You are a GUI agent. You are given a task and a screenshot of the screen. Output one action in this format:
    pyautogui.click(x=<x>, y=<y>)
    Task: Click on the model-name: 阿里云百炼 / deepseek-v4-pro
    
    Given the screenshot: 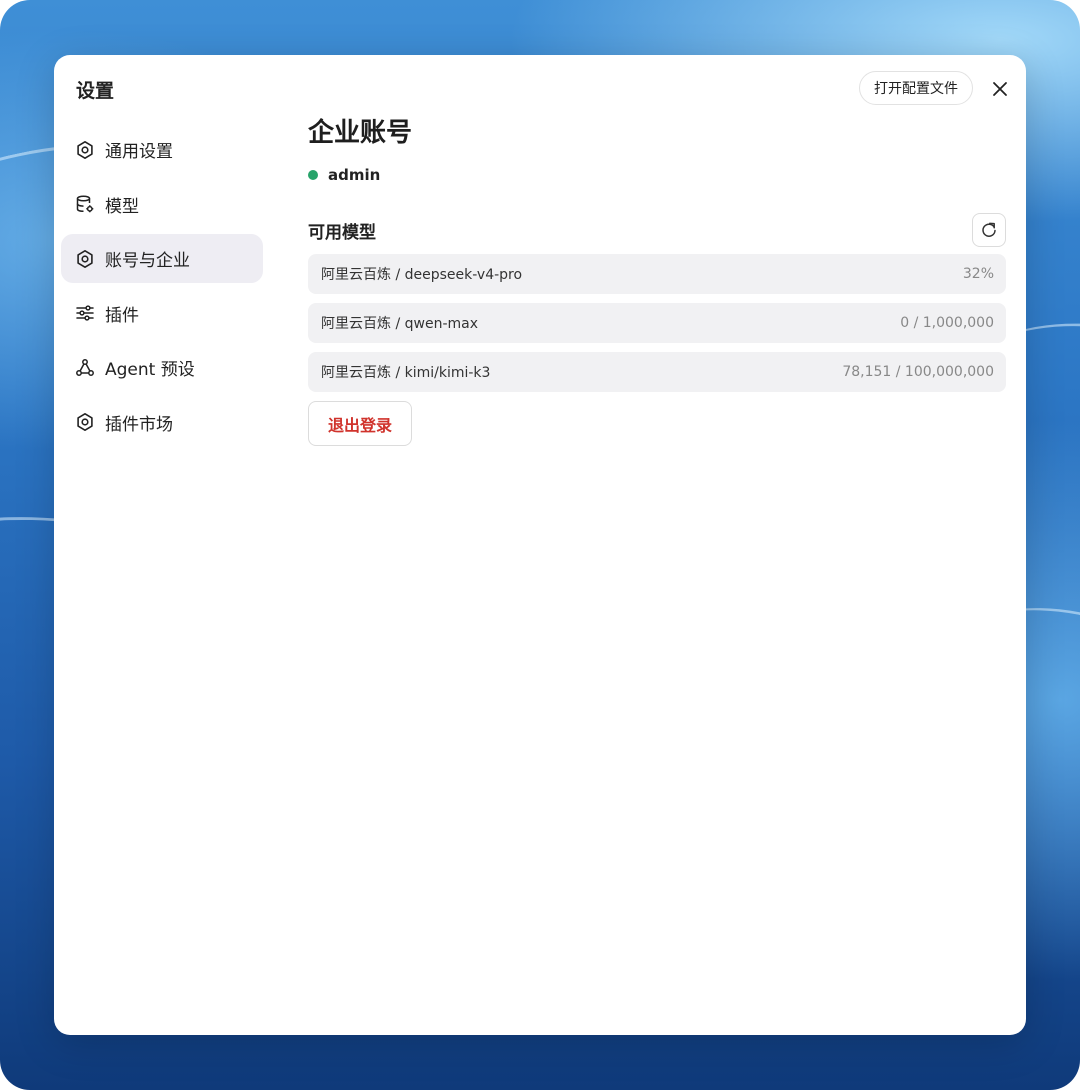 What is the action you would take?
    pyautogui.click(x=422, y=275)
    